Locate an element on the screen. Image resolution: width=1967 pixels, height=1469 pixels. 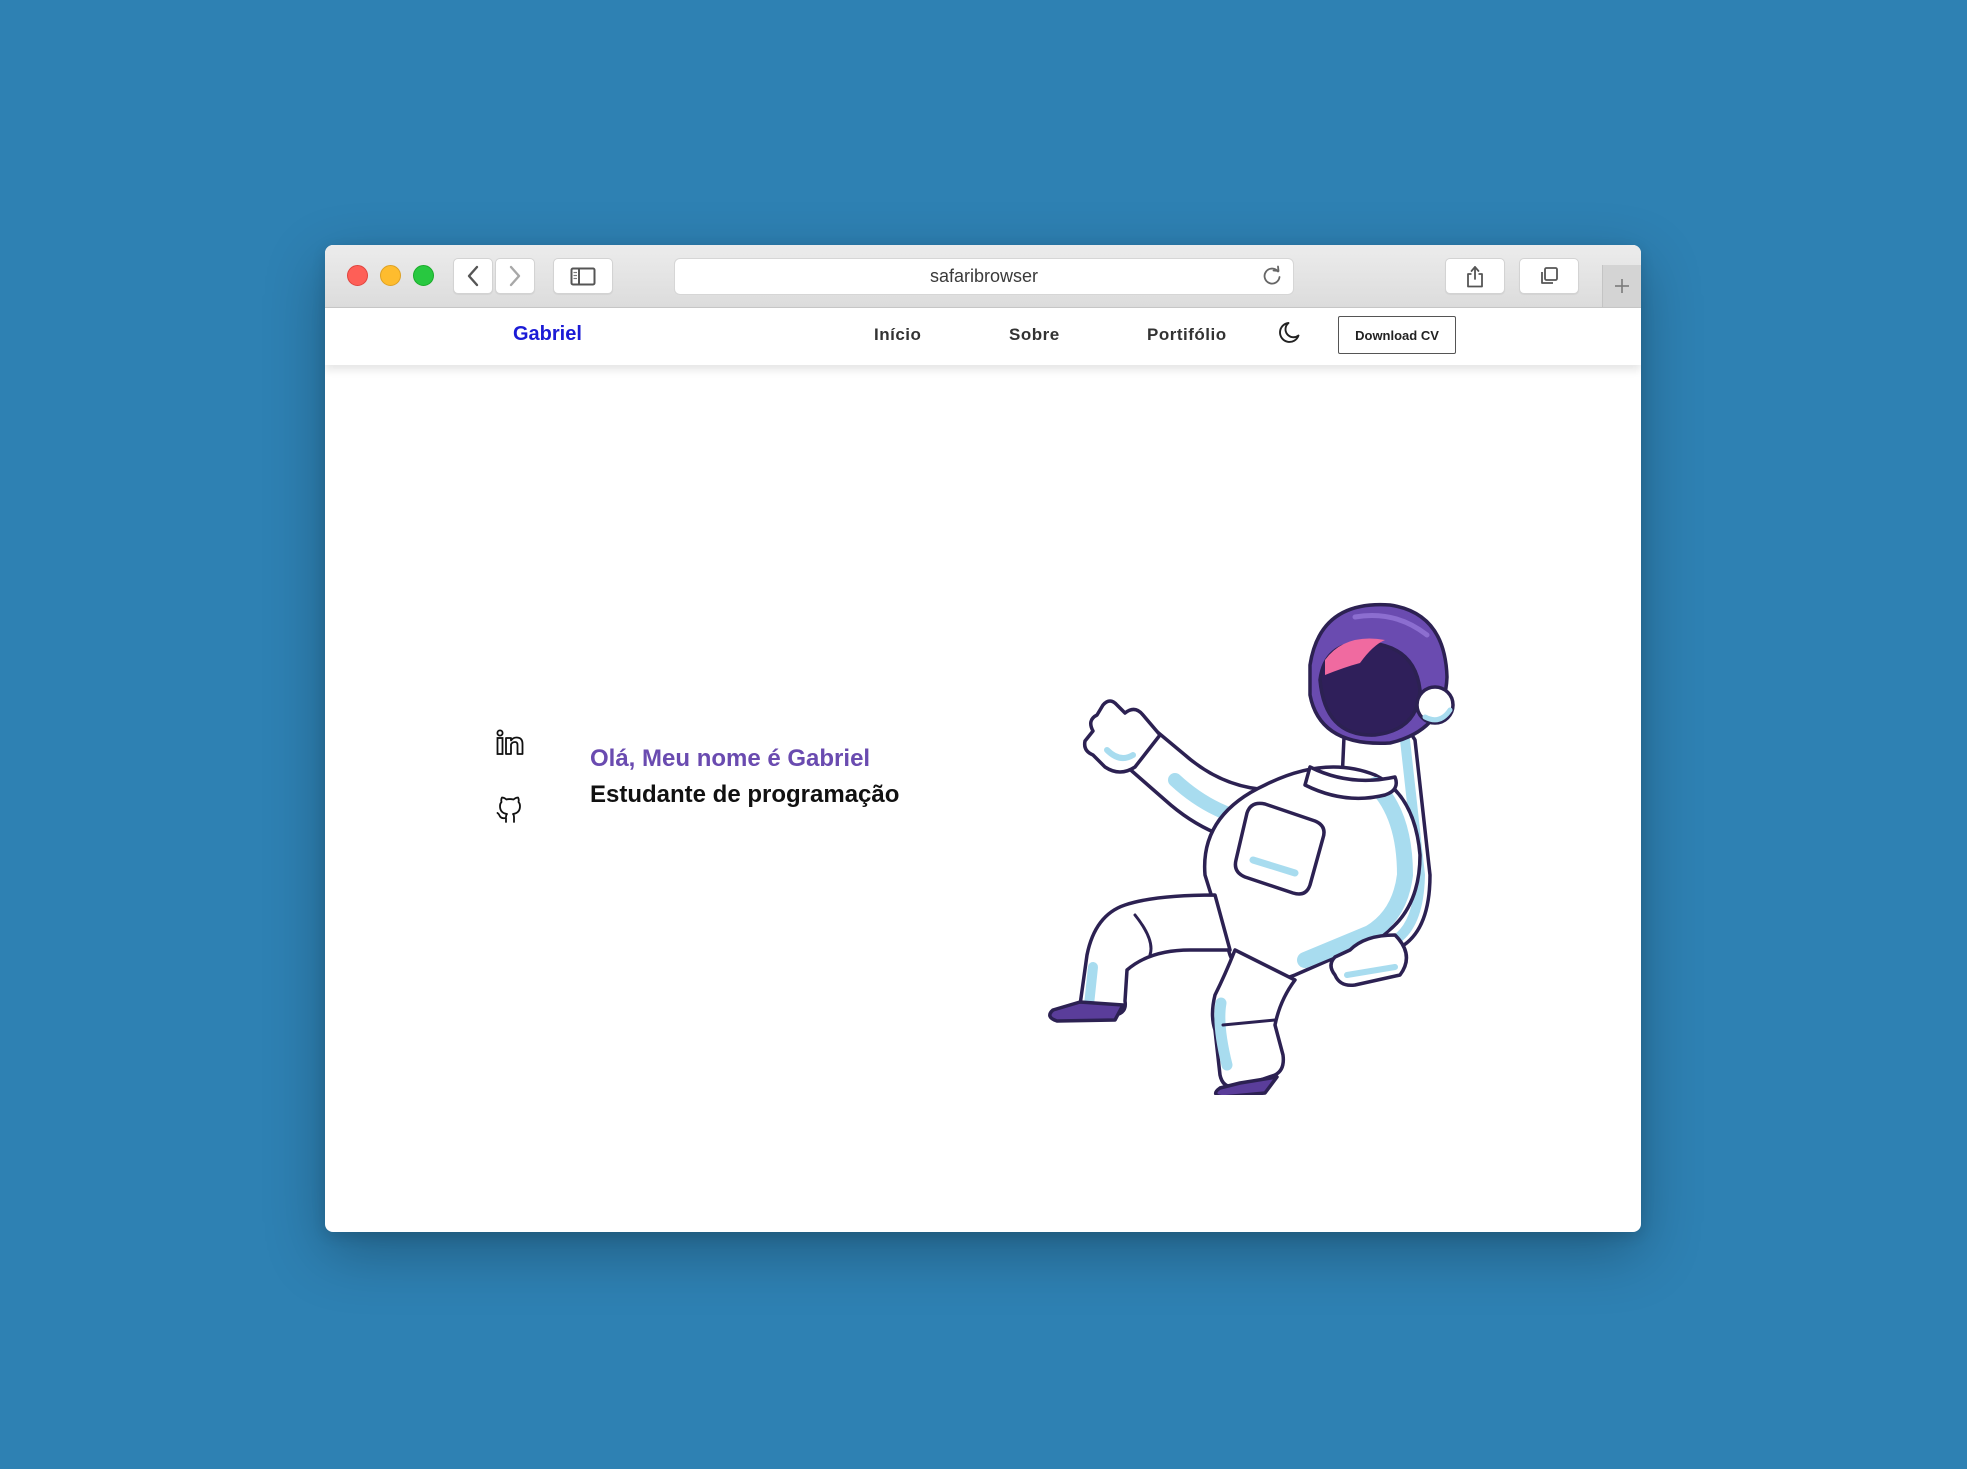
forward-button is located at coordinates (515, 276).